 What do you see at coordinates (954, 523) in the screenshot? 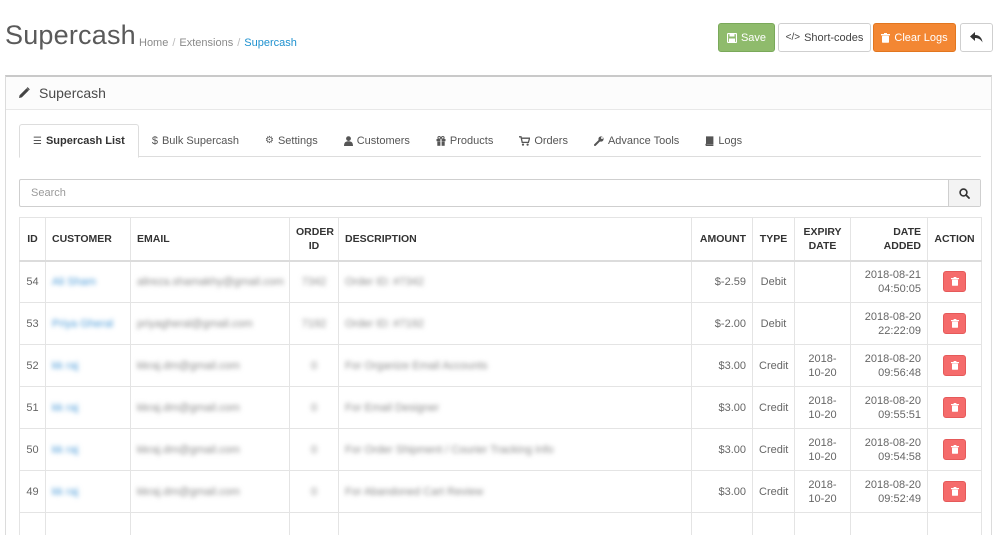
I see `cell-action` at bounding box center [954, 523].